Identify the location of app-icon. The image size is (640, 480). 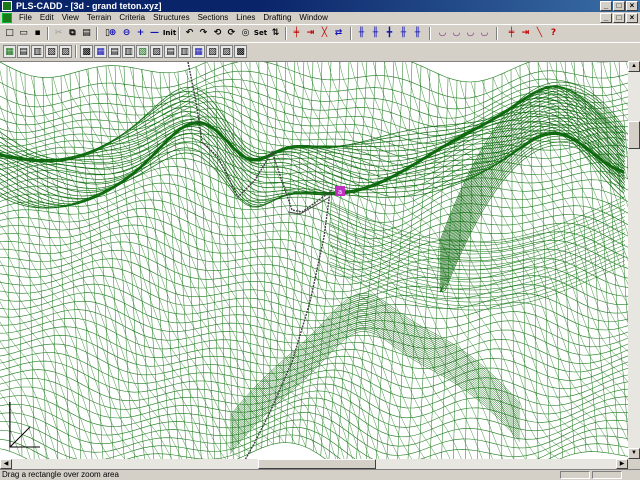
(7, 6).